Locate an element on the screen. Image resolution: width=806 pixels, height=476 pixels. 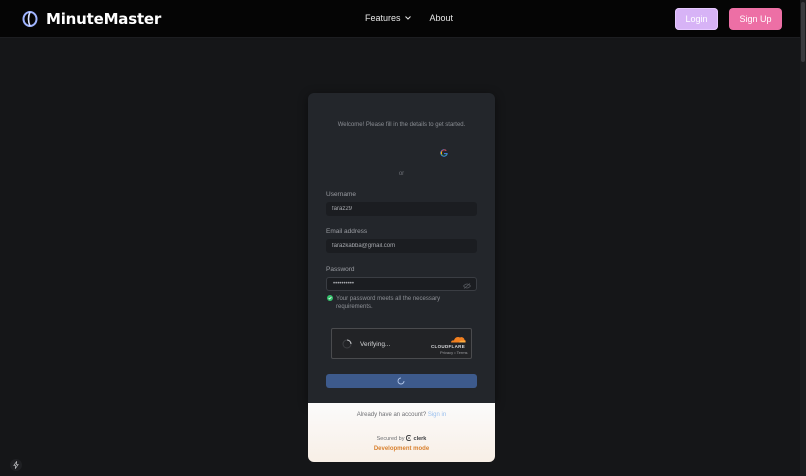
login-button: Login is located at coordinates (696, 19).